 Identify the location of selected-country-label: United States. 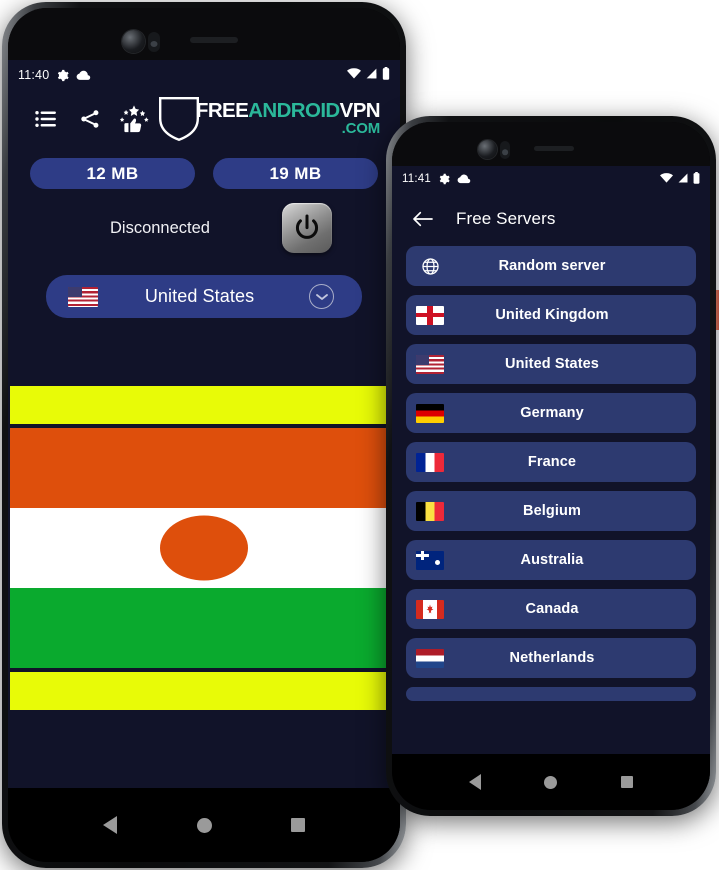
(199, 296).